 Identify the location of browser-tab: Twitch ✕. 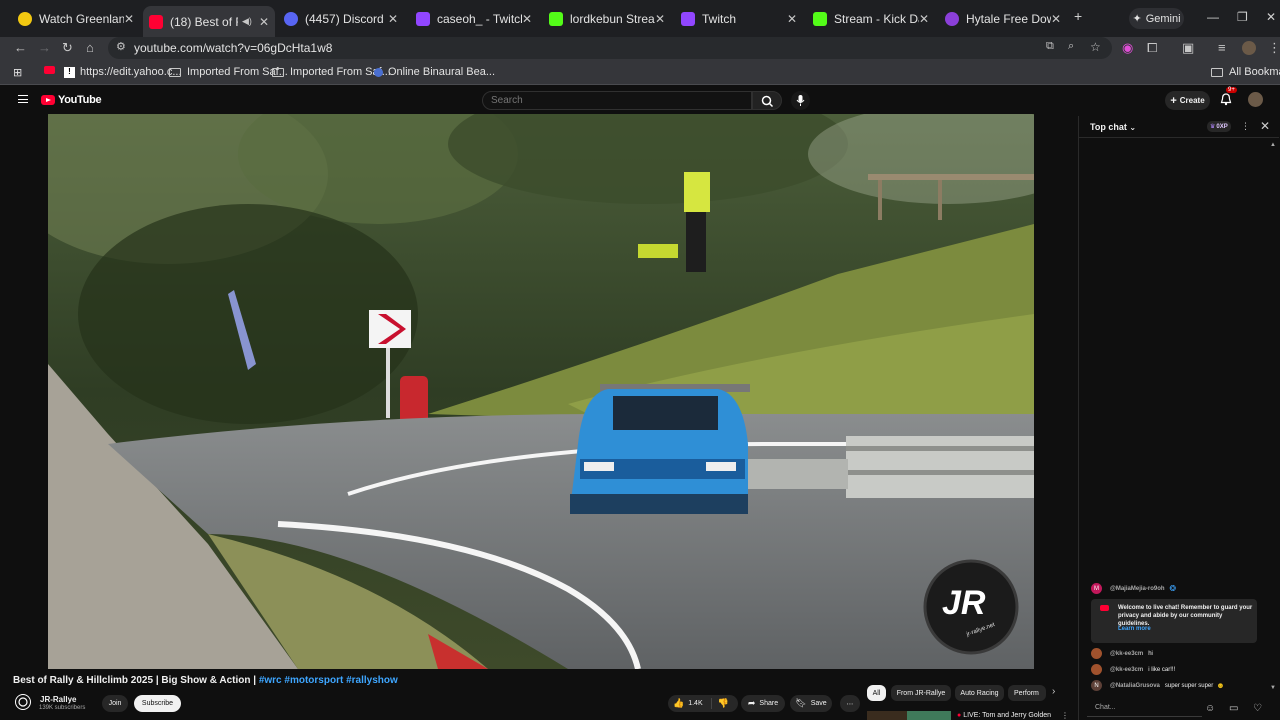
(739, 19).